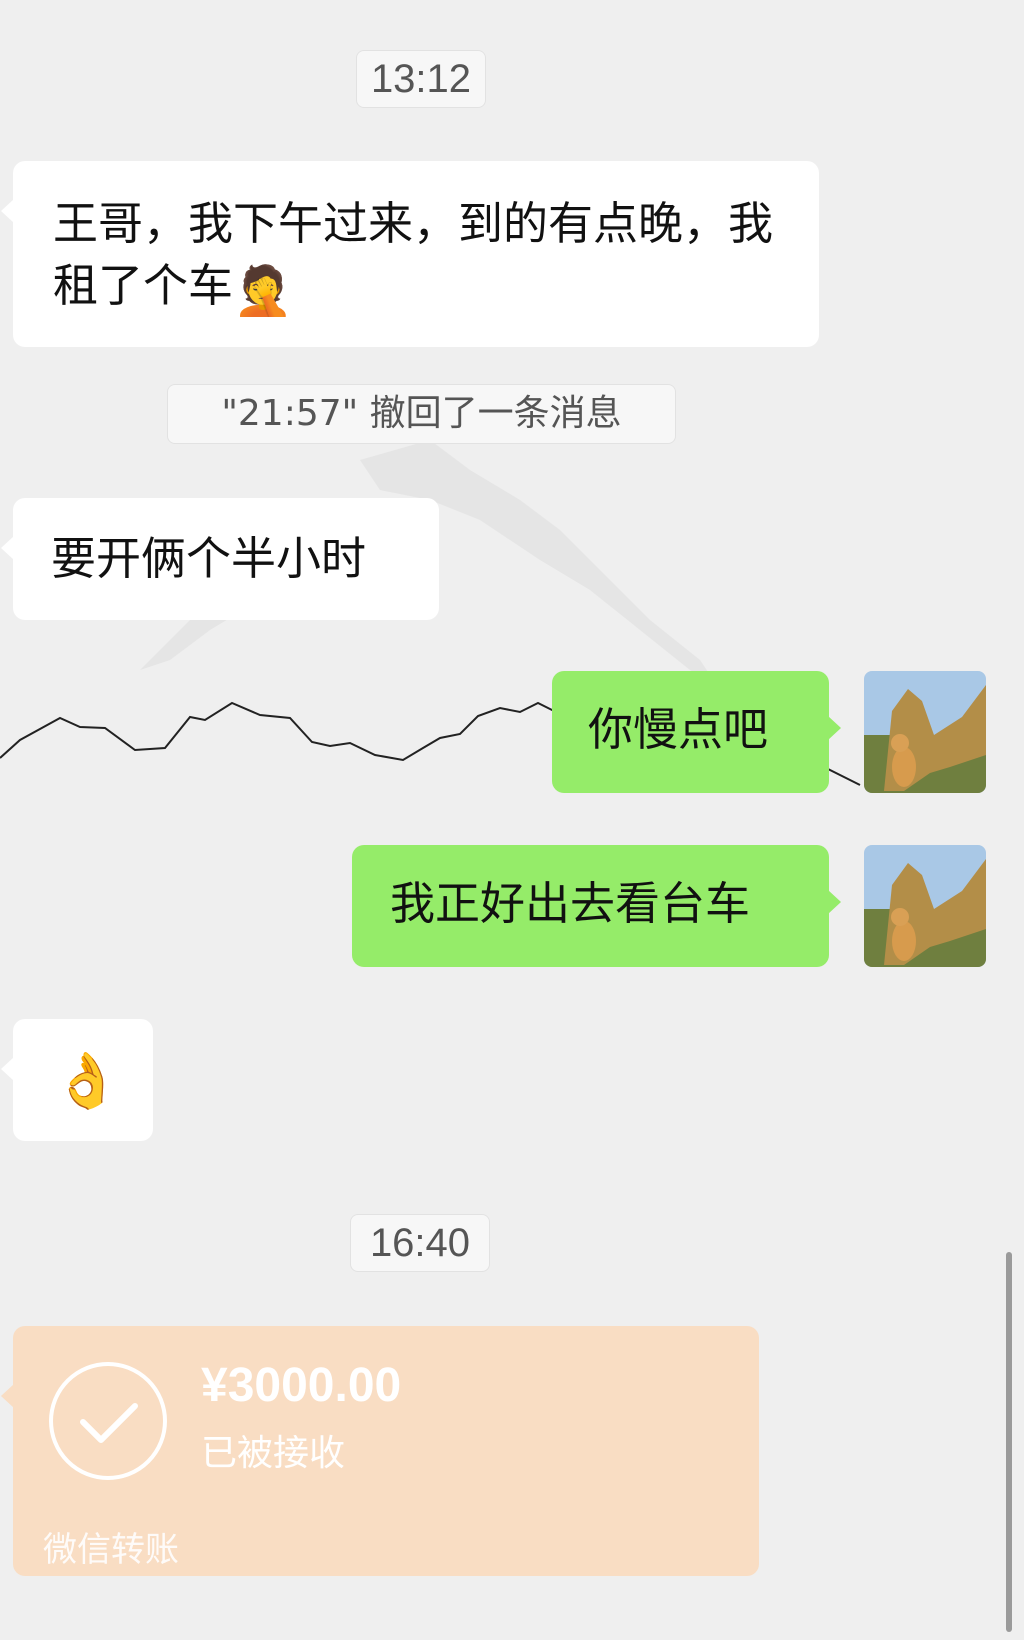 The height and width of the screenshot is (1640, 1024). I want to click on message-bubble-incoming: 要开俩个半小时, so click(220, 559).